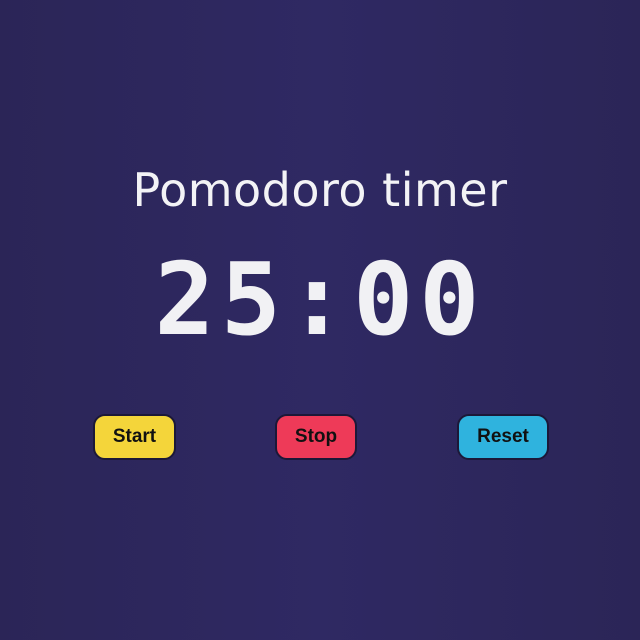  I want to click on timer-display: 25:00, so click(320, 299).